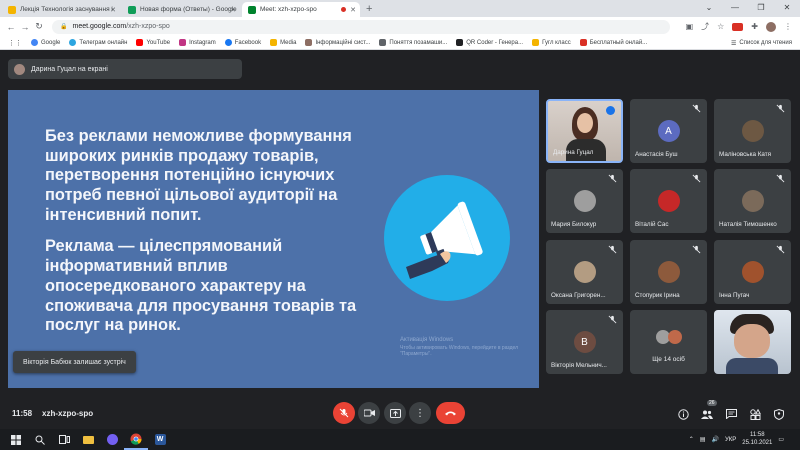 The height and width of the screenshot is (450, 800). Describe the element at coordinates (731, 414) in the screenshot. I see `chat-button` at that location.